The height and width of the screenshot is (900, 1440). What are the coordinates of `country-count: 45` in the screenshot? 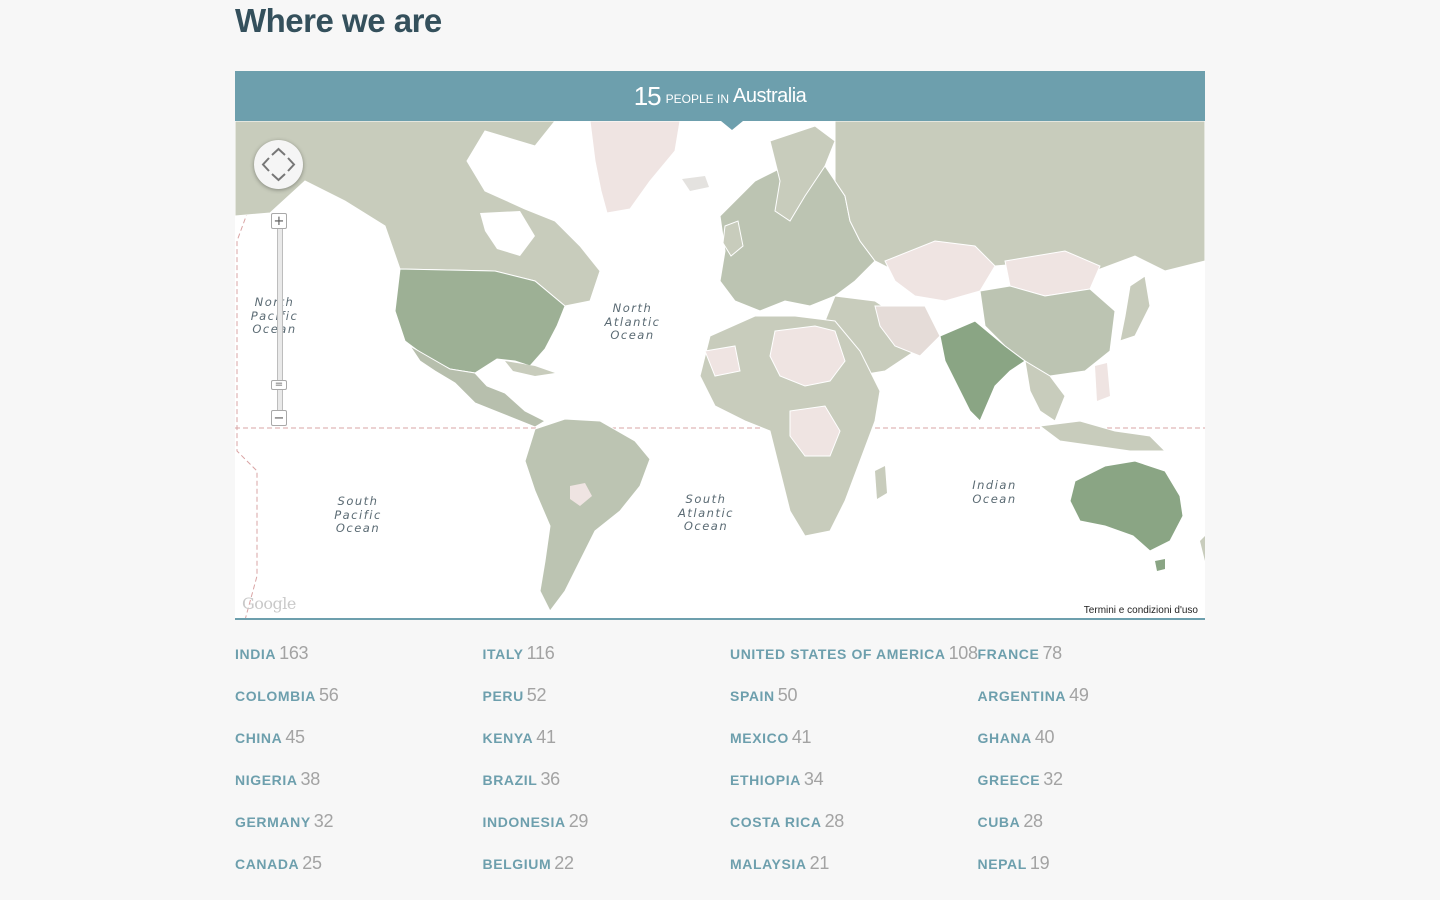 It's located at (295, 737).